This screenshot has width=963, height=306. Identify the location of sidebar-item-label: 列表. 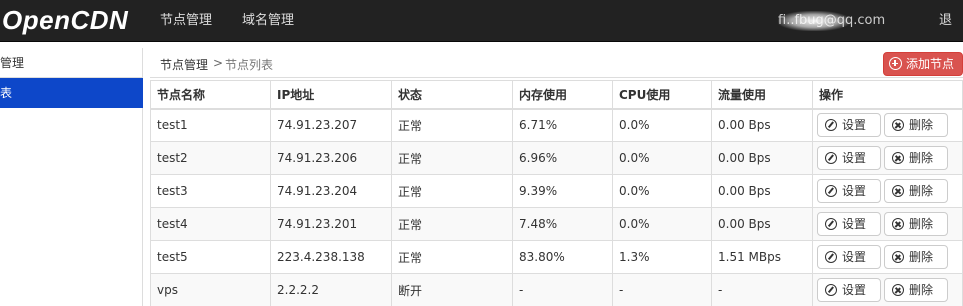
(6, 93).